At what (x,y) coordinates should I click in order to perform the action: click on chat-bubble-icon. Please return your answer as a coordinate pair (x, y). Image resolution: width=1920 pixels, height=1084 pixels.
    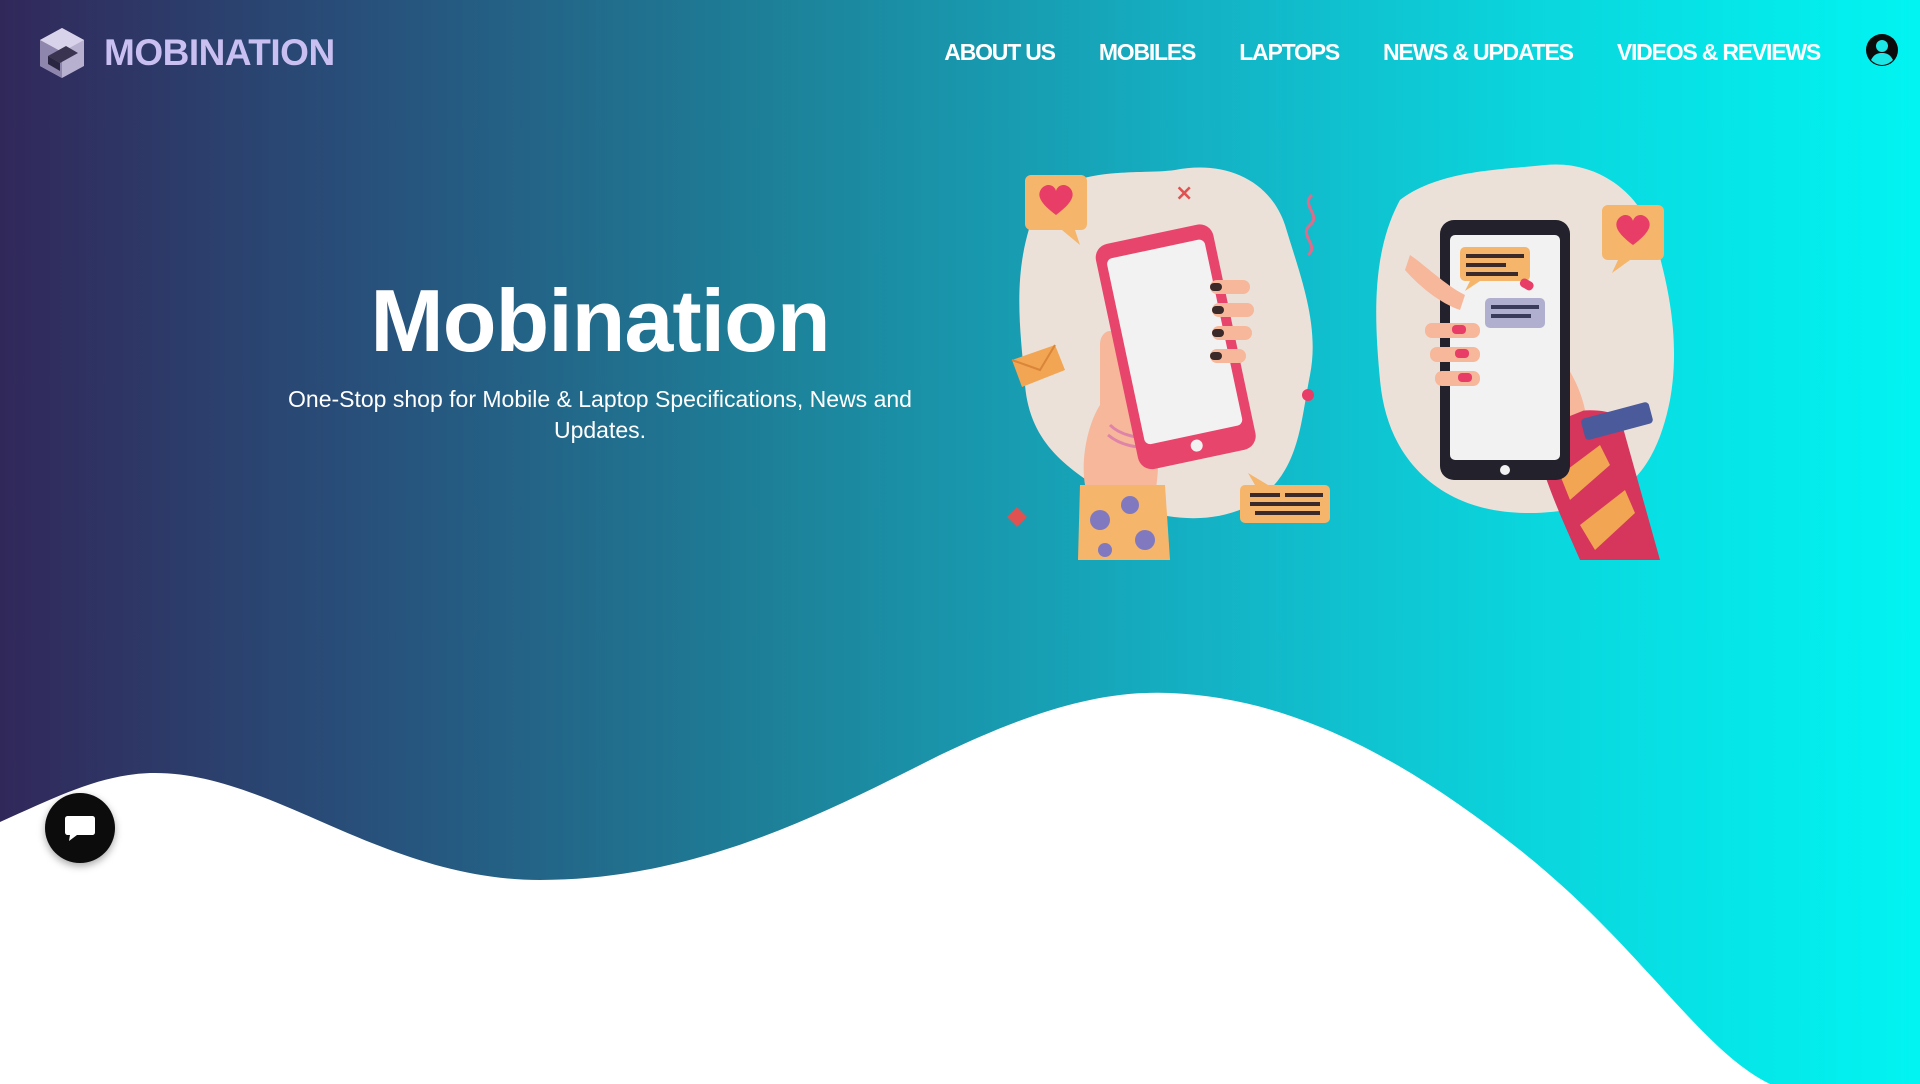
    Looking at the image, I should click on (80, 828).